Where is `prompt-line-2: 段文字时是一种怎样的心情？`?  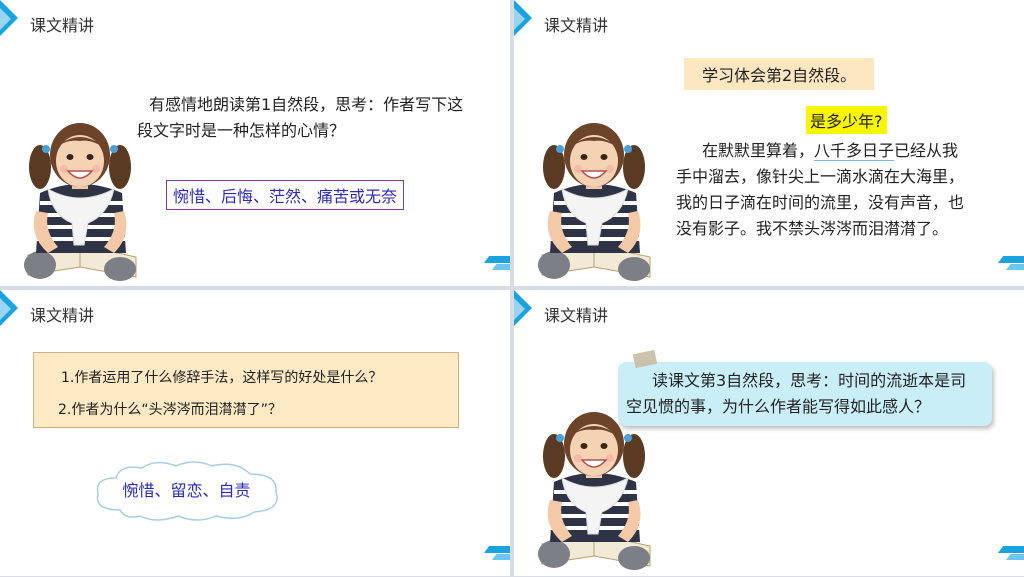 prompt-line-2: 段文字时是一种怎样的心情？ is located at coordinates (241, 130).